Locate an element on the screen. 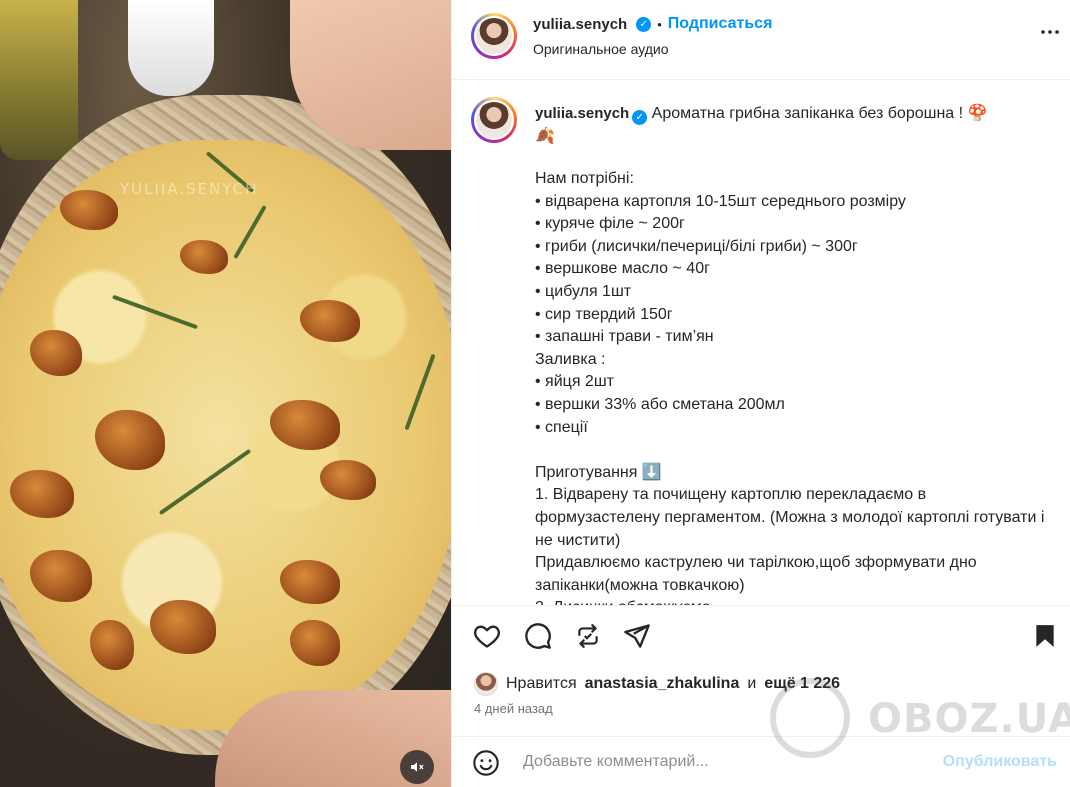 The width and height of the screenshot is (1070, 787). more-horizontal-icon is located at coordinates (1050, 32).